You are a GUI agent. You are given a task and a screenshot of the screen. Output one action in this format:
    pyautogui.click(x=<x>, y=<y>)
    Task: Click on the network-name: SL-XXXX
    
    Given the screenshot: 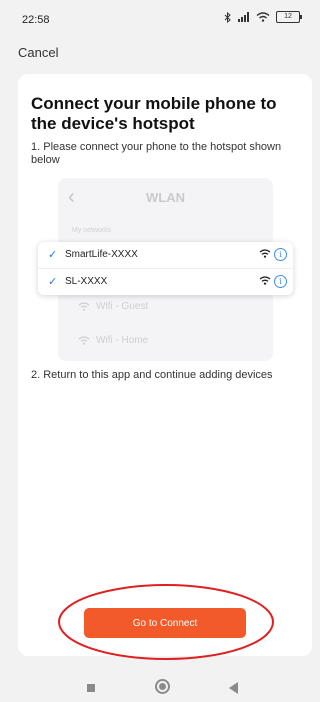 What is the action you would take?
    pyautogui.click(x=86, y=281)
    